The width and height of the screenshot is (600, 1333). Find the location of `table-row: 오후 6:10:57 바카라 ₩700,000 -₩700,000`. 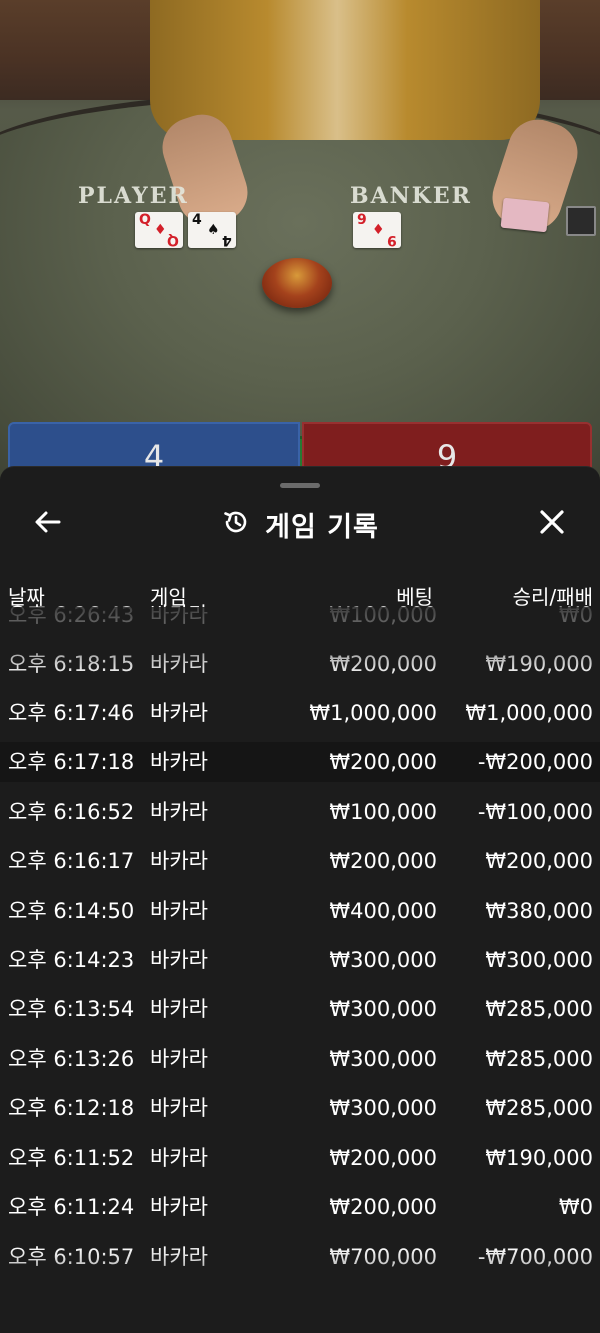

table-row: 오후 6:10:57 바카라 ₩700,000 -₩700,000 is located at coordinates (300, 1257).